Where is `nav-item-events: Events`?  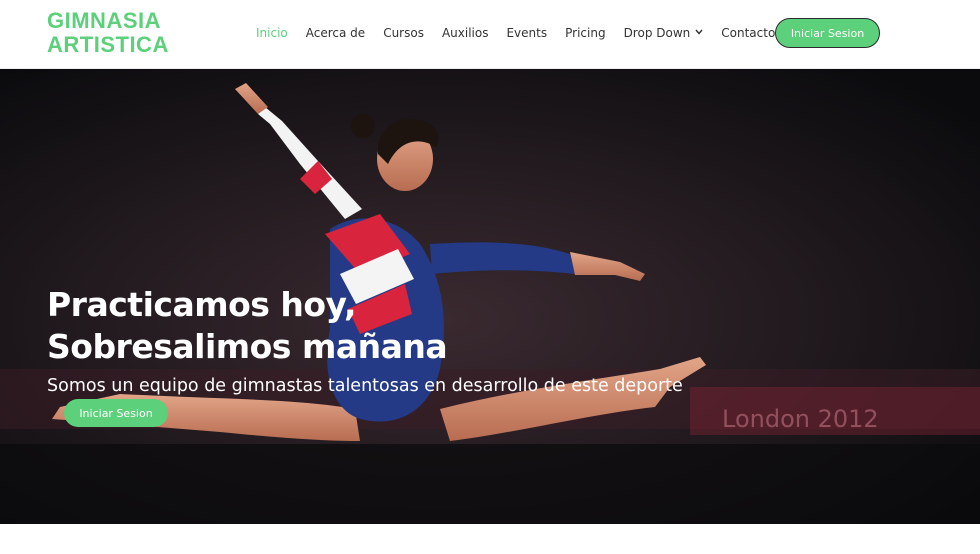 nav-item-events: Events is located at coordinates (526, 33).